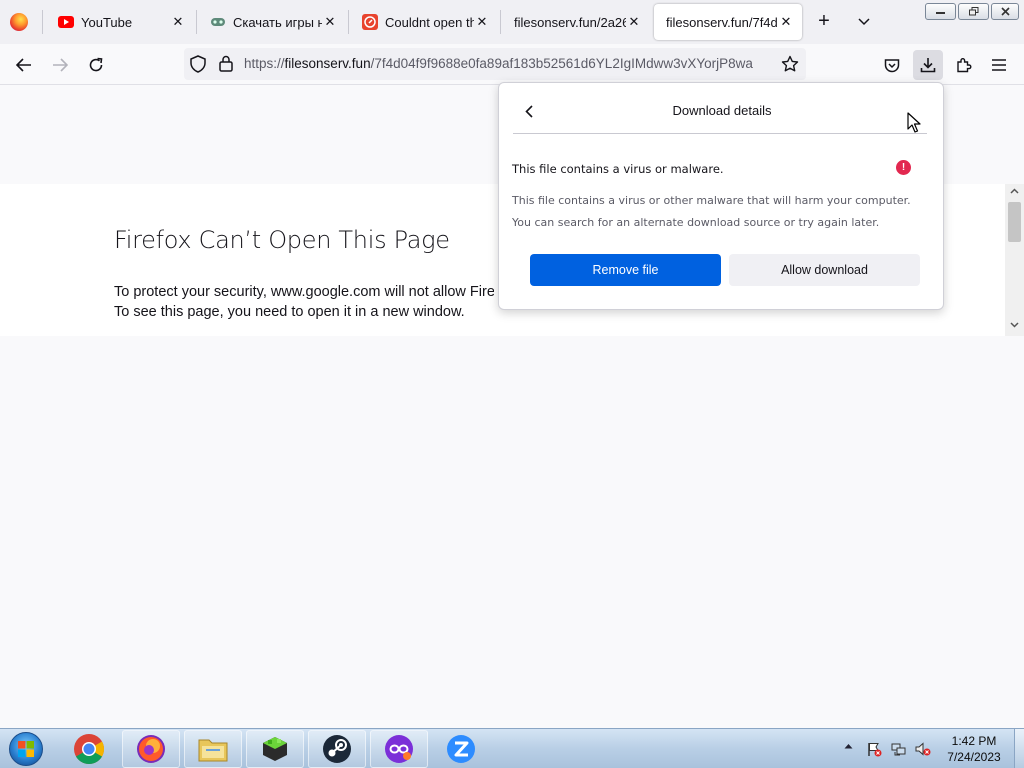 The width and height of the screenshot is (1024, 768). I want to click on show-hidden-icons-button, so click(848, 746).